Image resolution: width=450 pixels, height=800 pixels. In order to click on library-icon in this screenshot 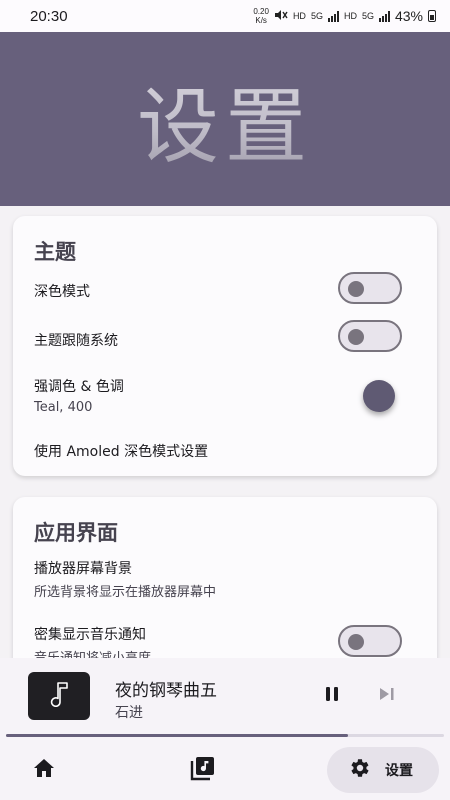, I will do `click(203, 770)`.